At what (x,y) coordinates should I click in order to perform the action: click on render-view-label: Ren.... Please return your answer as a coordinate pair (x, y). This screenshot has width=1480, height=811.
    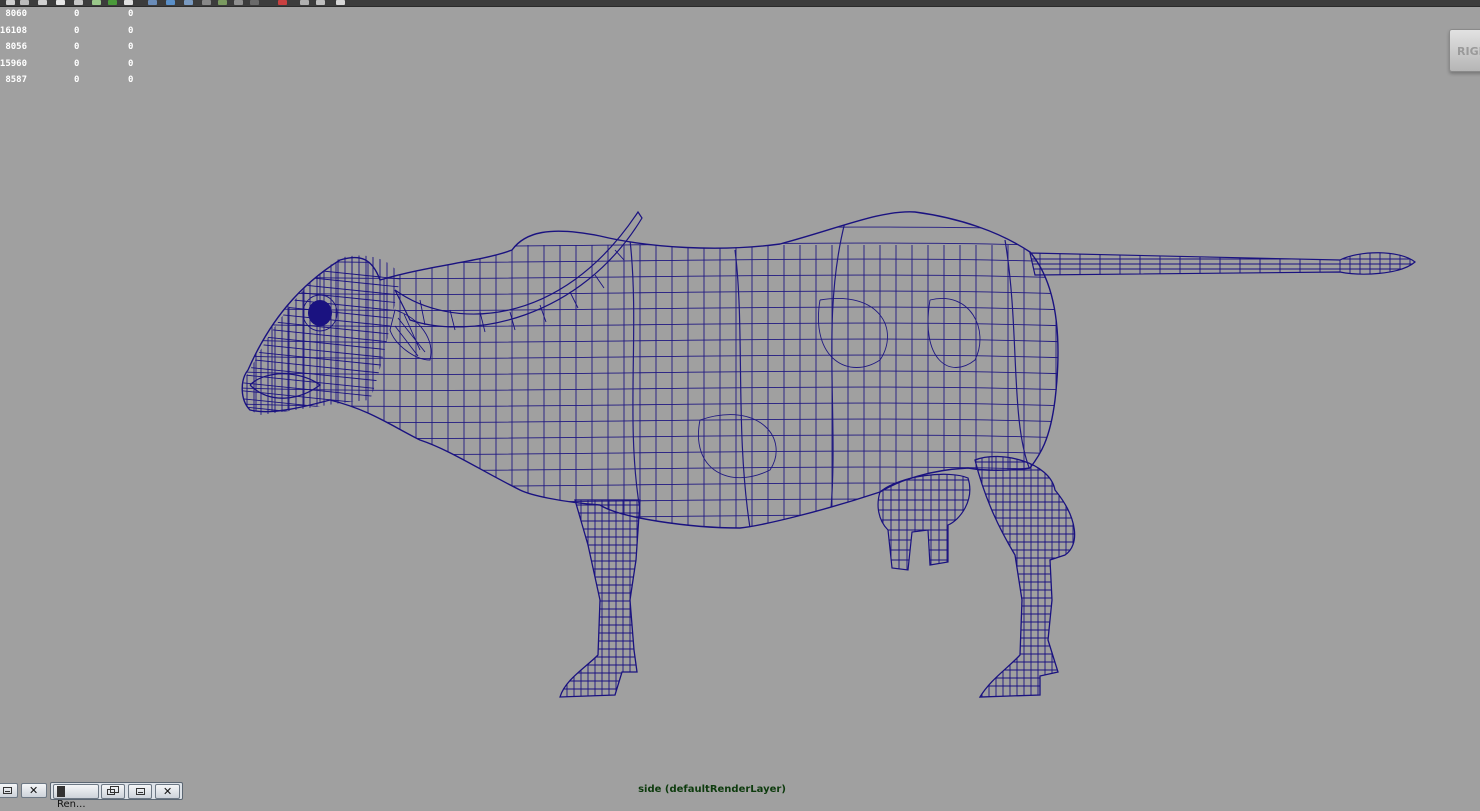
    Looking at the image, I should click on (71, 804).